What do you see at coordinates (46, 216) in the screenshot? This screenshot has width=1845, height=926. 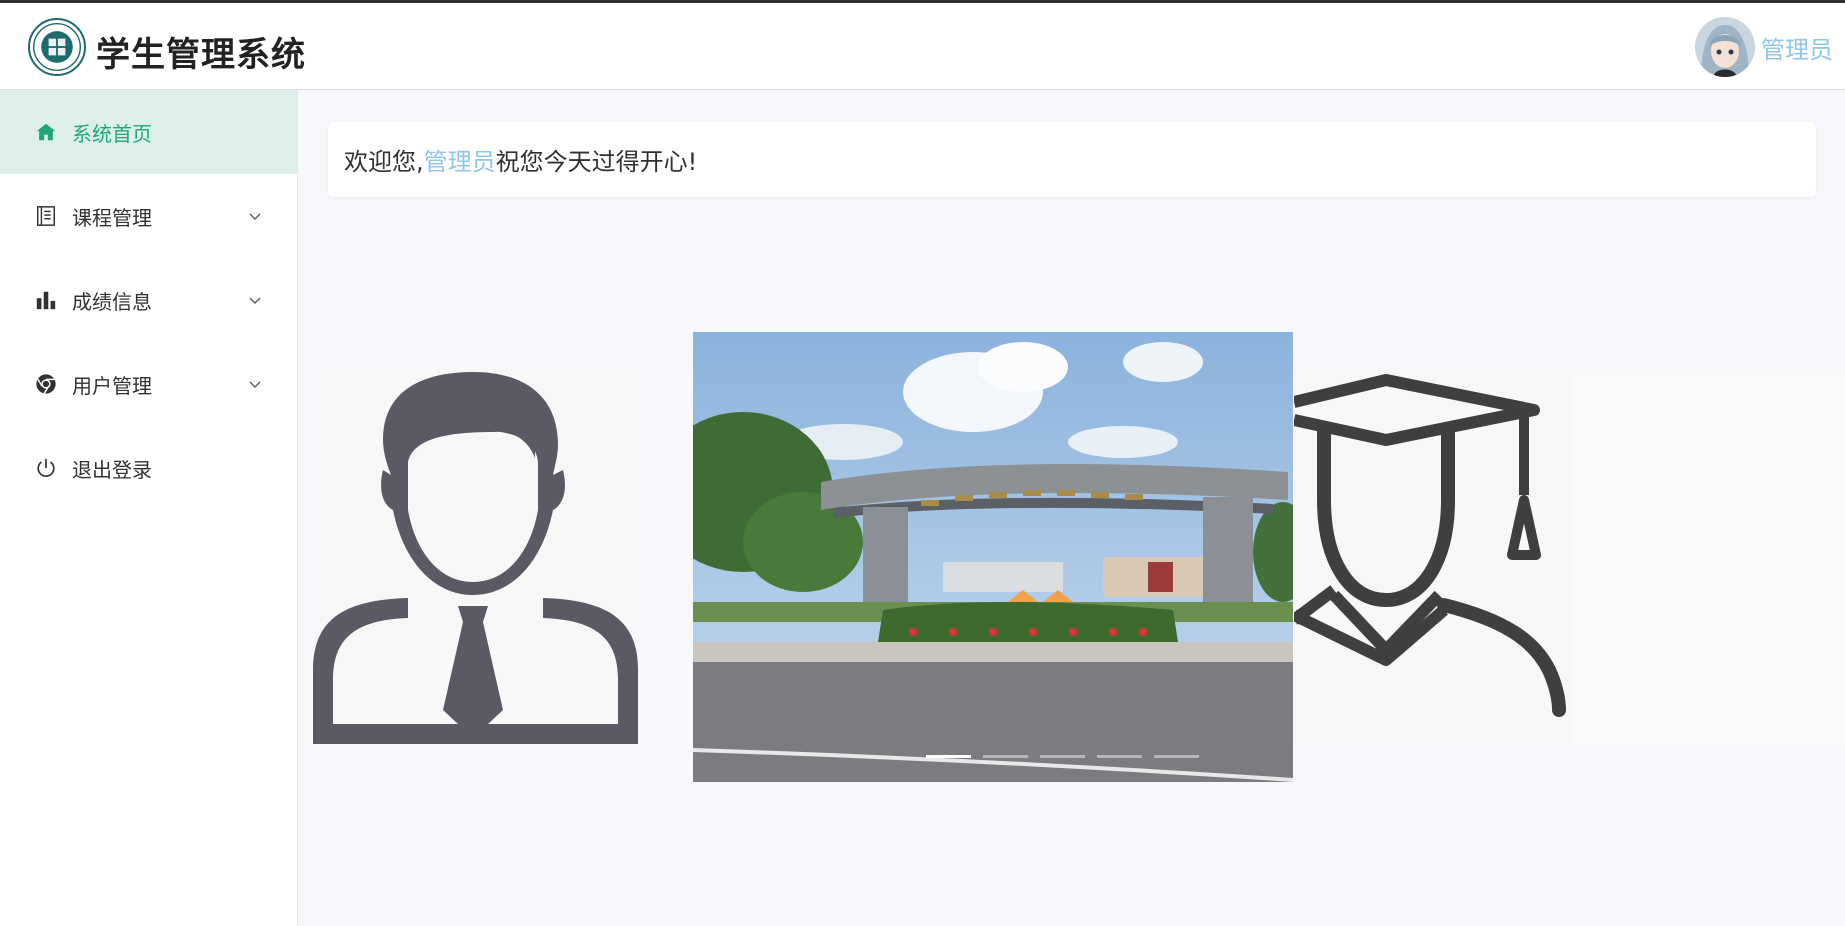 I see `notebook-icon` at bounding box center [46, 216].